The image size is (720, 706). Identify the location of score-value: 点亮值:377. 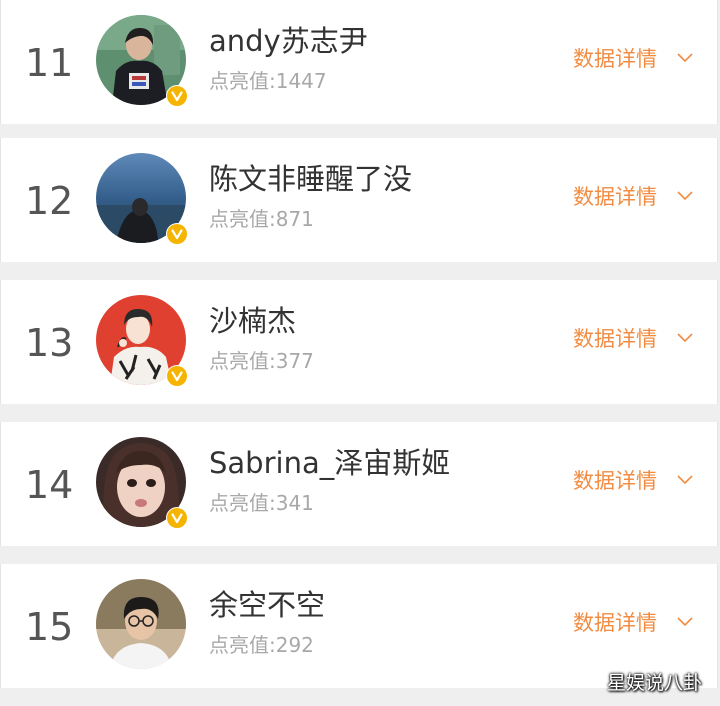
(261, 361).